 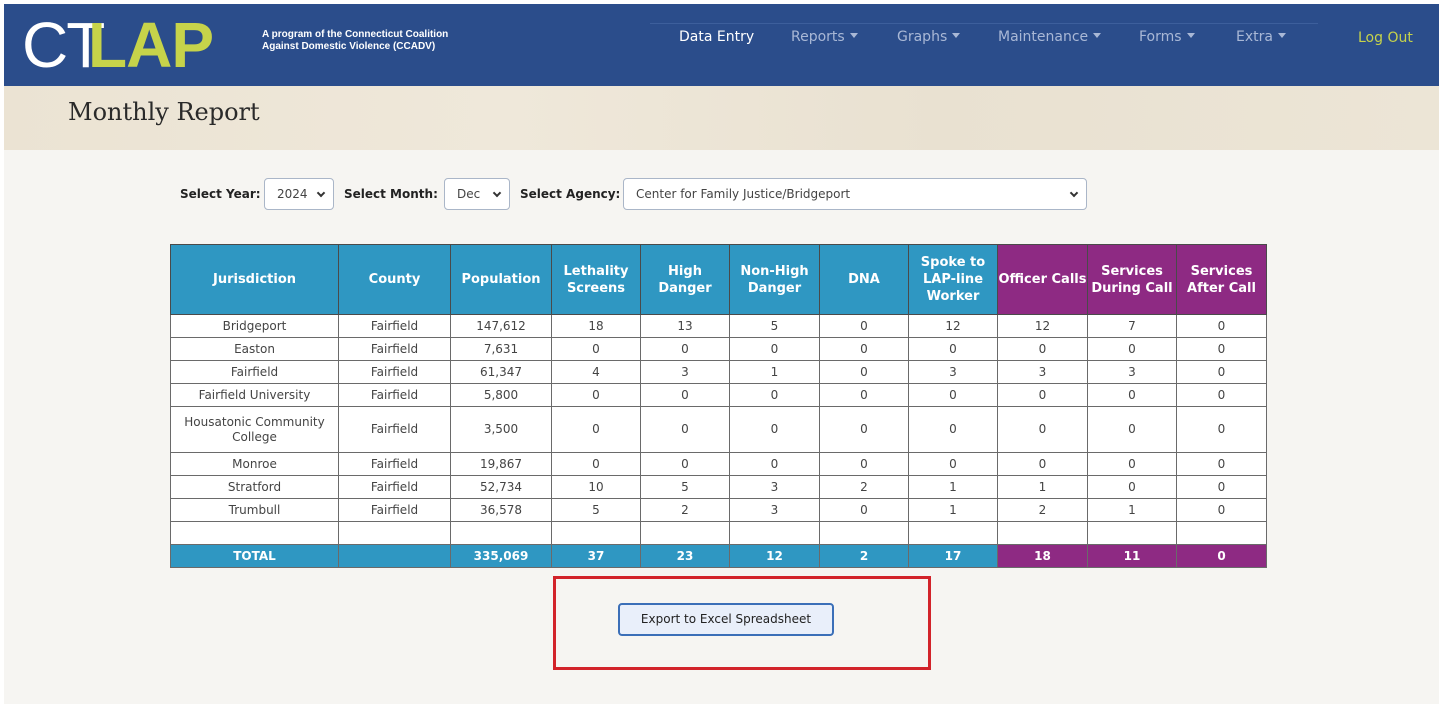 I want to click on total-dna: 2, so click(x=864, y=556).